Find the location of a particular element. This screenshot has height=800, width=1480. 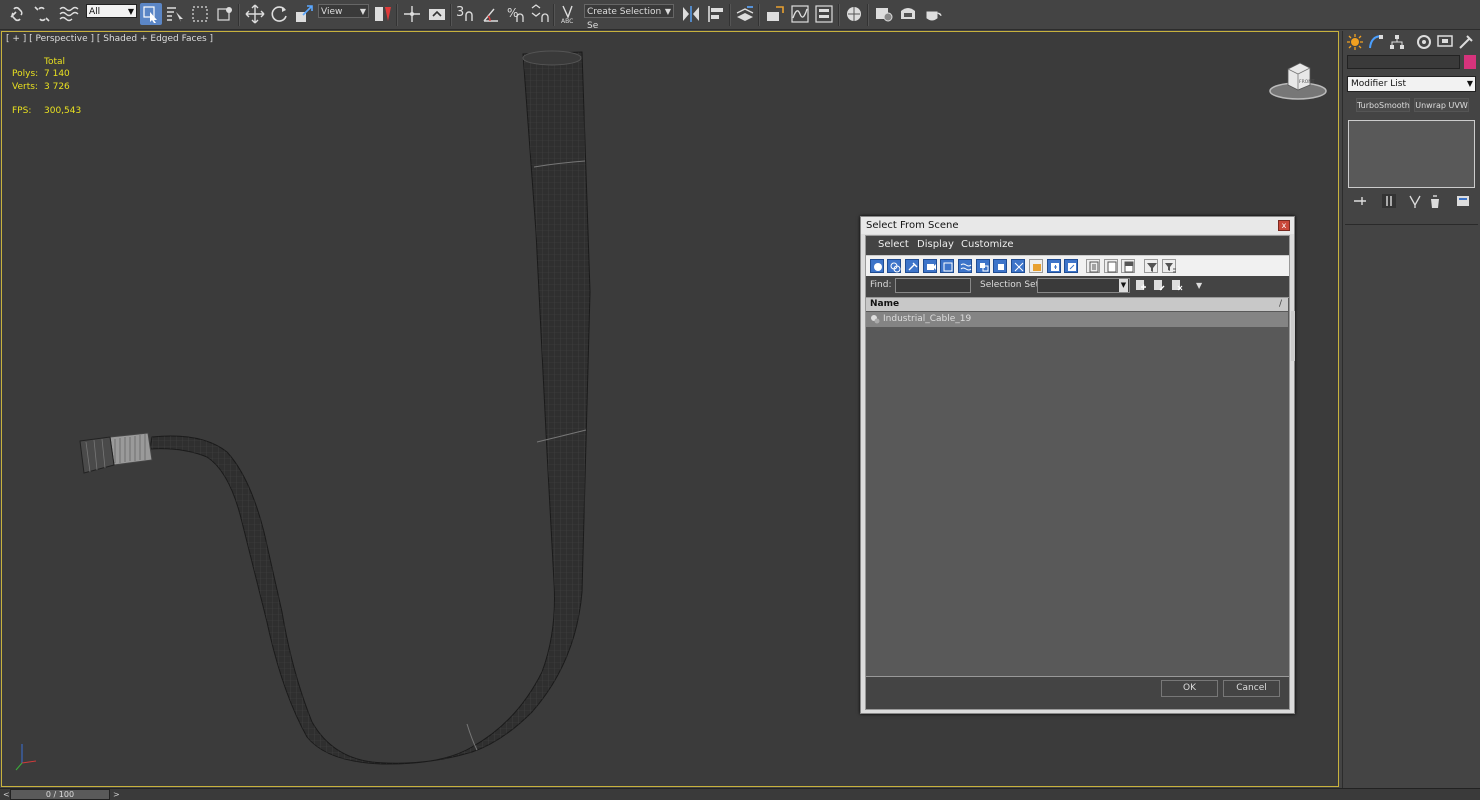

selection-set-select: ▼ is located at coordinates (1083, 285).